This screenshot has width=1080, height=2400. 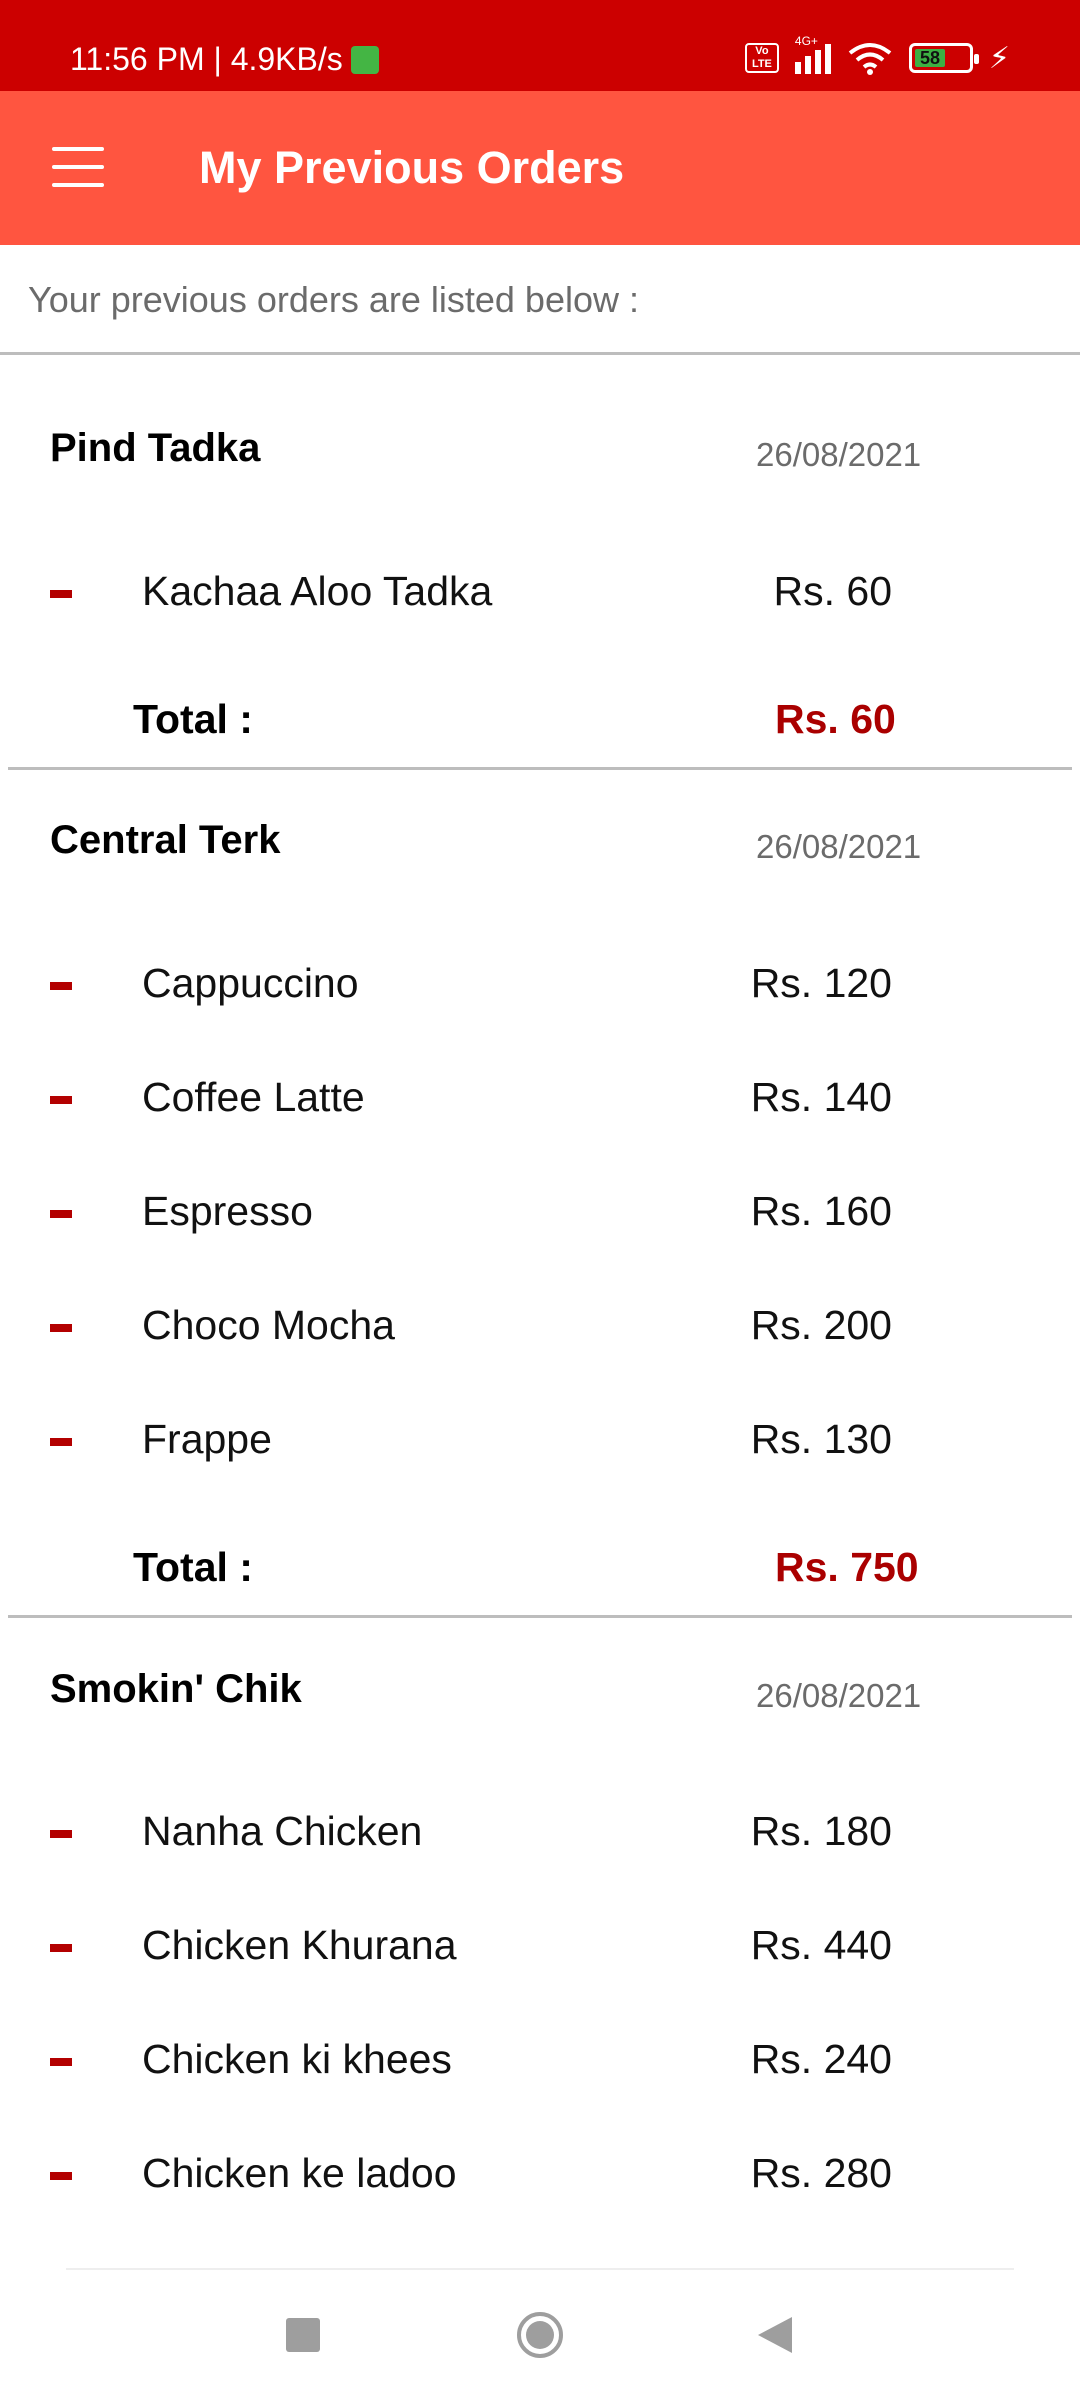 I want to click on item-name: Espresso, so click(x=227, y=1211).